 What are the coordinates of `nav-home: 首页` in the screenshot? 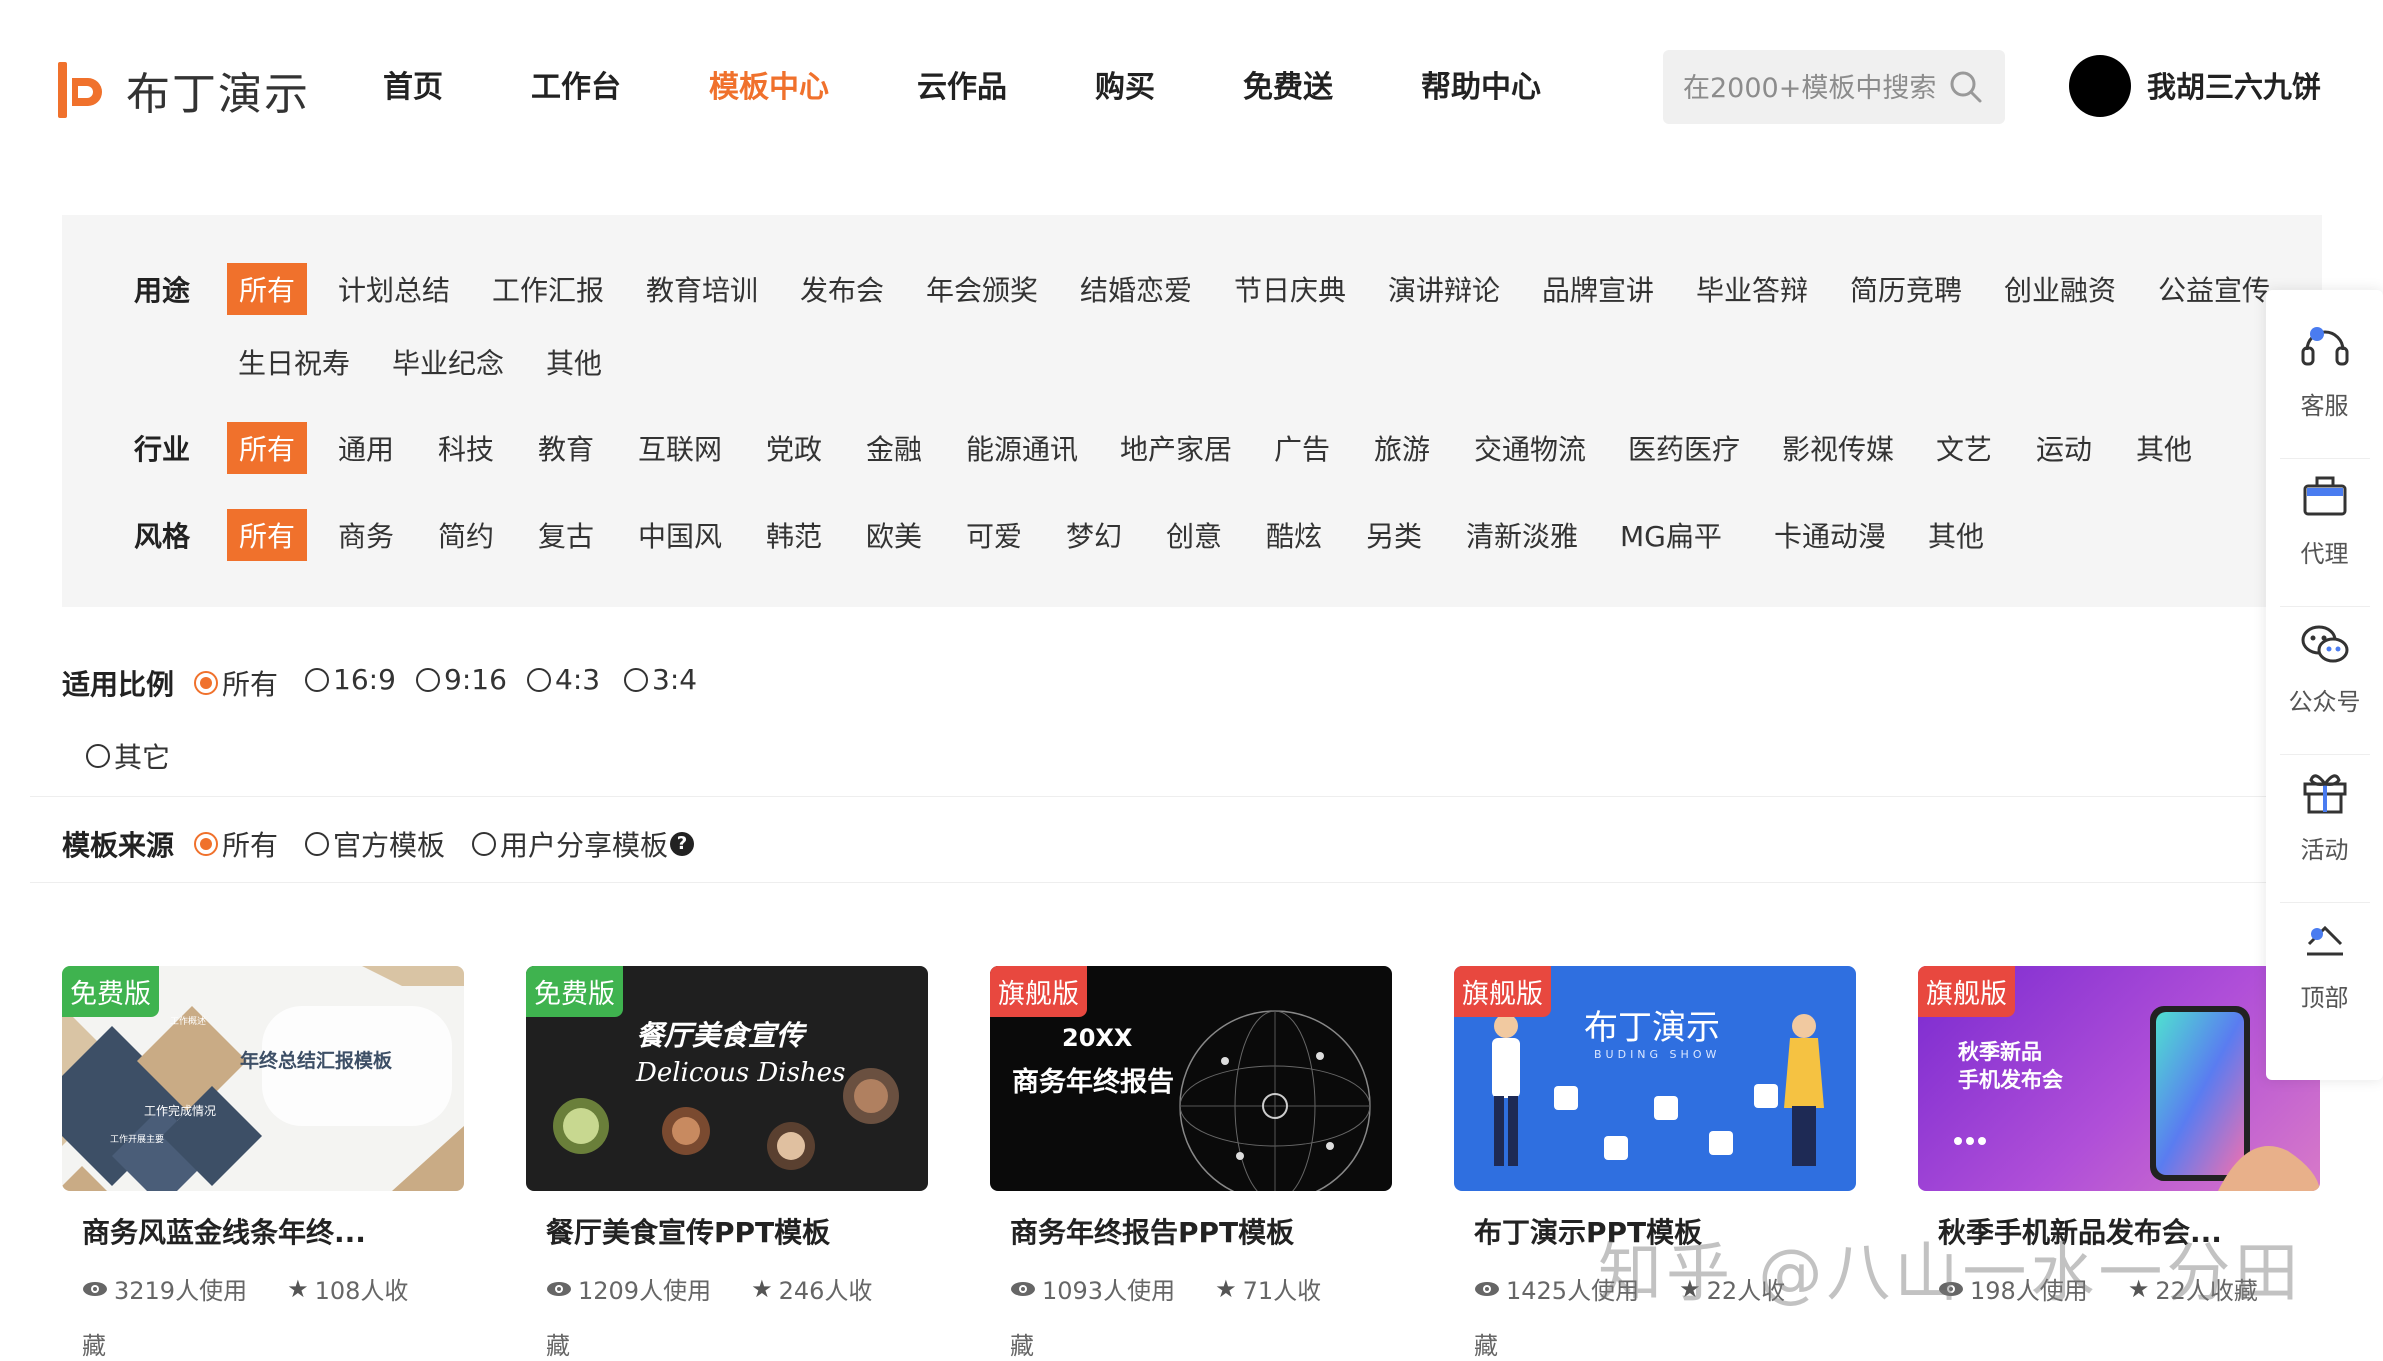 It's located at (413, 84).